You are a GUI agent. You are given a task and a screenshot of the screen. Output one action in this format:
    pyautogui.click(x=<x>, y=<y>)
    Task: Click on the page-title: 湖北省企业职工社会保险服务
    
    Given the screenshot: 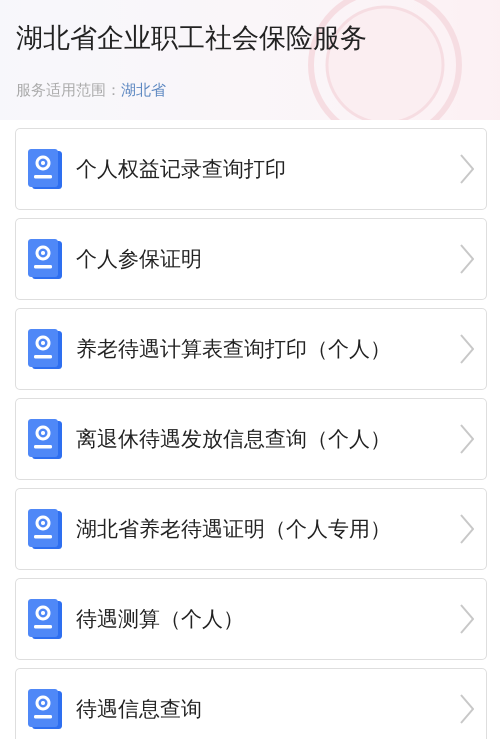 What is the action you would take?
    pyautogui.click(x=192, y=39)
    